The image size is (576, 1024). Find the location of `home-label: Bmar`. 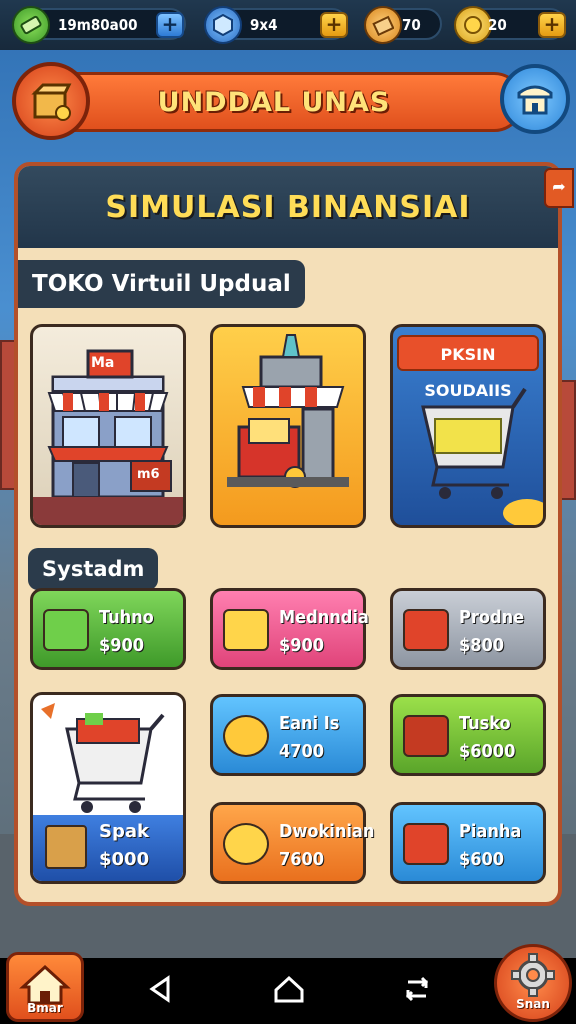

home-label: Bmar is located at coordinates (45, 1008).